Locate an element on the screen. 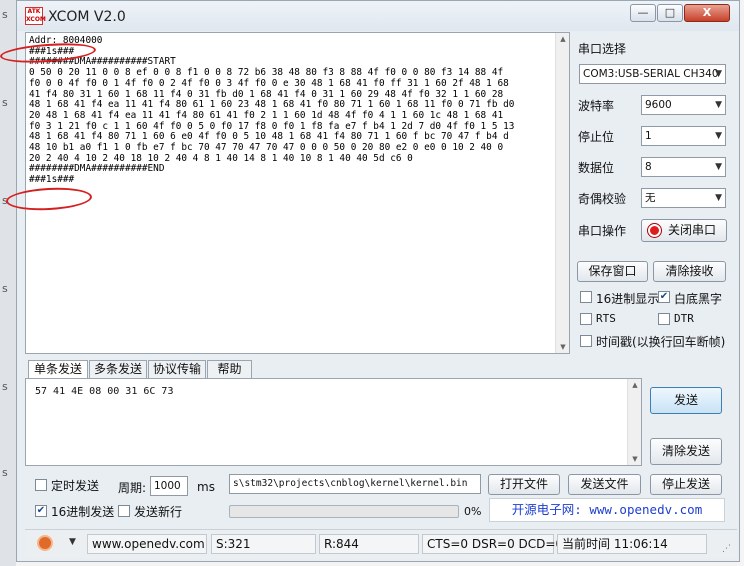 The width and height of the screenshot is (744, 566). tab-multi-send: 多条发送 is located at coordinates (118, 369).